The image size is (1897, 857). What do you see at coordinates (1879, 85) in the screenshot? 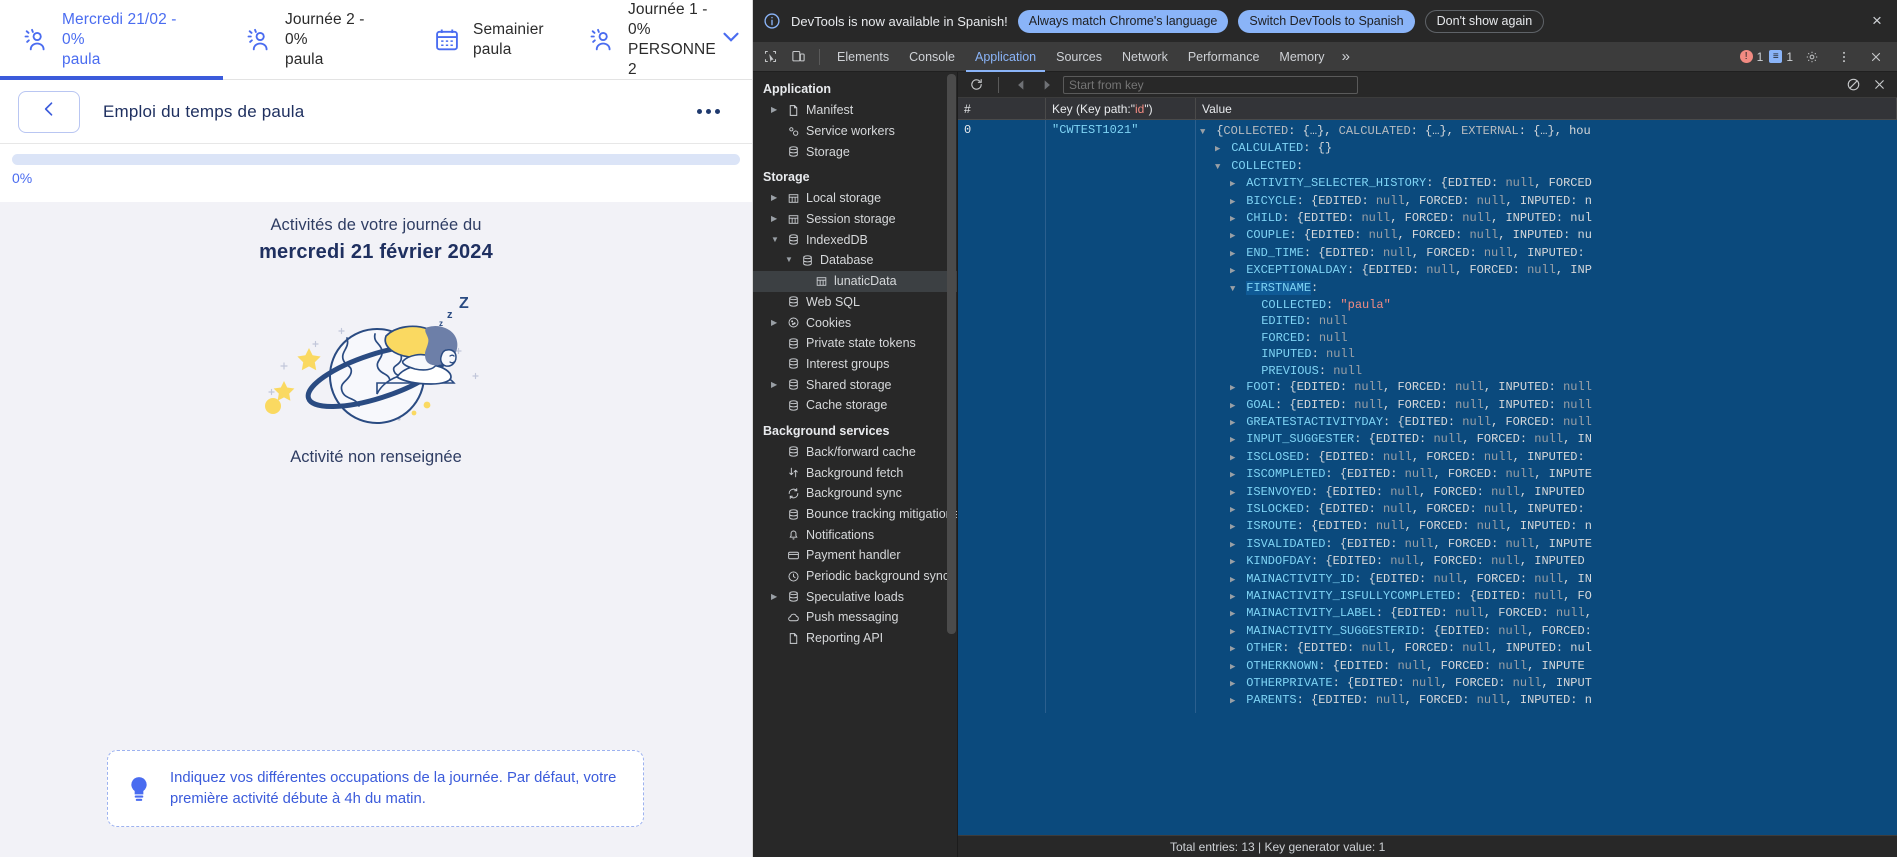
I see `delete-selected-icon` at bounding box center [1879, 85].